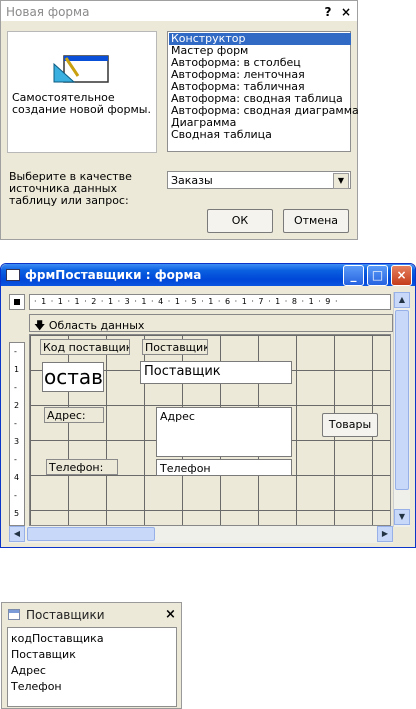 The height and width of the screenshot is (709, 416). Describe the element at coordinates (17, 441) in the screenshot. I see `ruler-mark: 3` at that location.